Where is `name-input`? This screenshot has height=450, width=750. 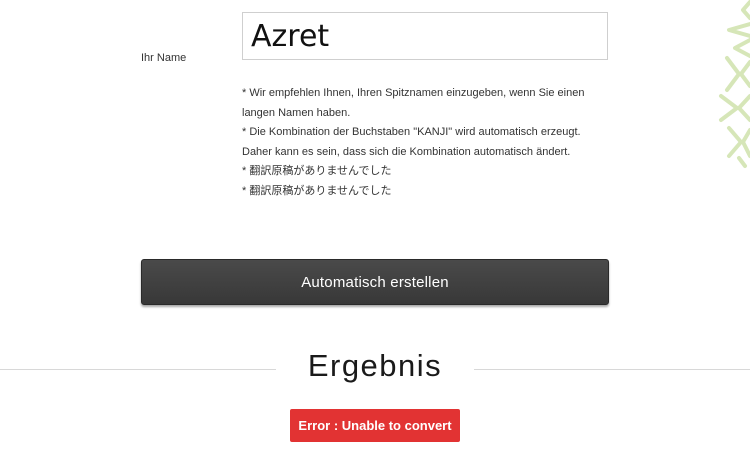
name-input is located at coordinates (425, 36).